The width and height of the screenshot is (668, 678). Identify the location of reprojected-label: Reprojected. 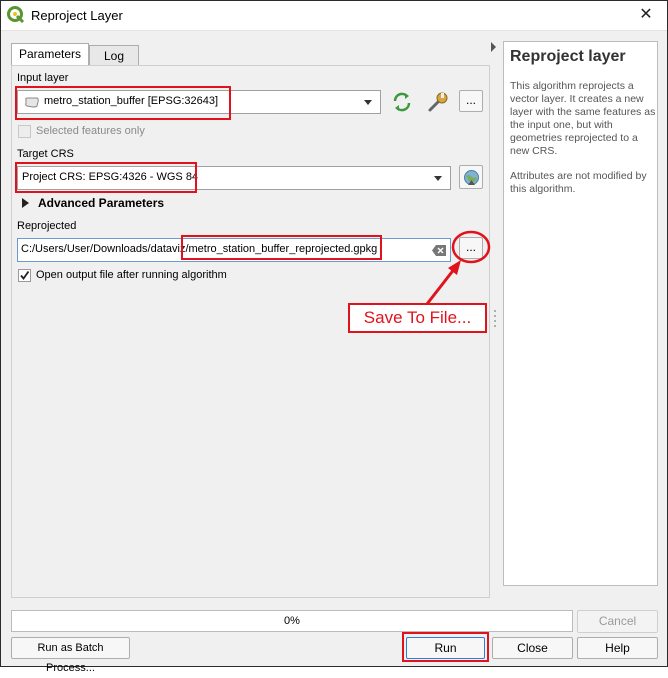
(47, 226).